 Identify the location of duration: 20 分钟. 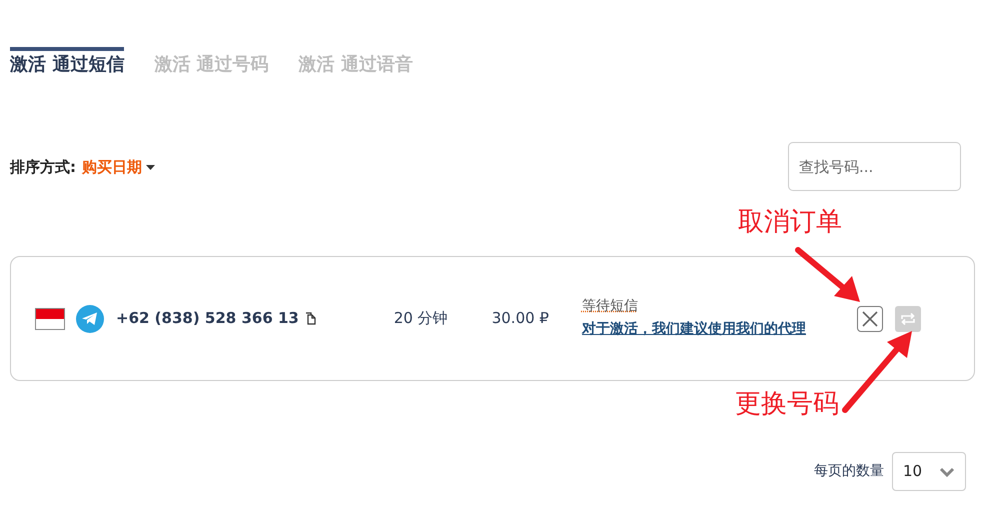
(421, 319).